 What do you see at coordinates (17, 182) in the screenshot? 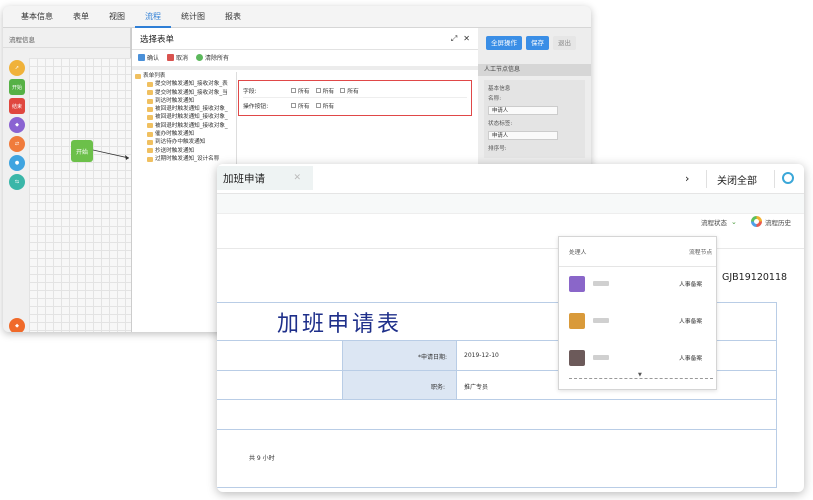
I see `branch-icon: ⇆` at bounding box center [17, 182].